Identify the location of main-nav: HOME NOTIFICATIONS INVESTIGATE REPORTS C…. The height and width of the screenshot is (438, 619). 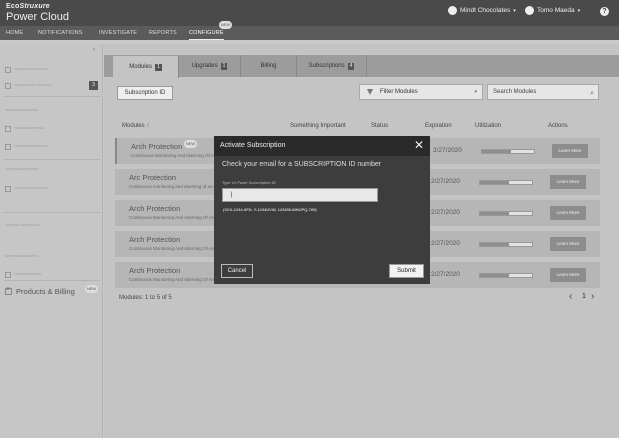
(309, 30).